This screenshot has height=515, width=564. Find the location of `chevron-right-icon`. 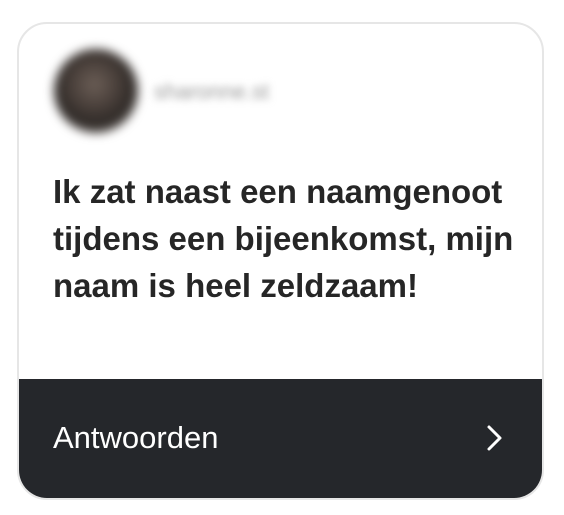

chevron-right-icon is located at coordinates (495, 438).